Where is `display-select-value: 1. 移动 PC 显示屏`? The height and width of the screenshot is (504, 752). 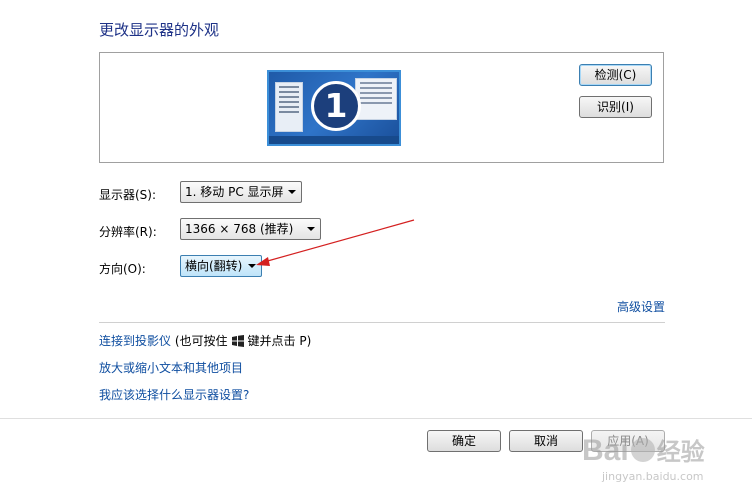
display-select-value: 1. 移动 PC 显示屏 is located at coordinates (234, 192).